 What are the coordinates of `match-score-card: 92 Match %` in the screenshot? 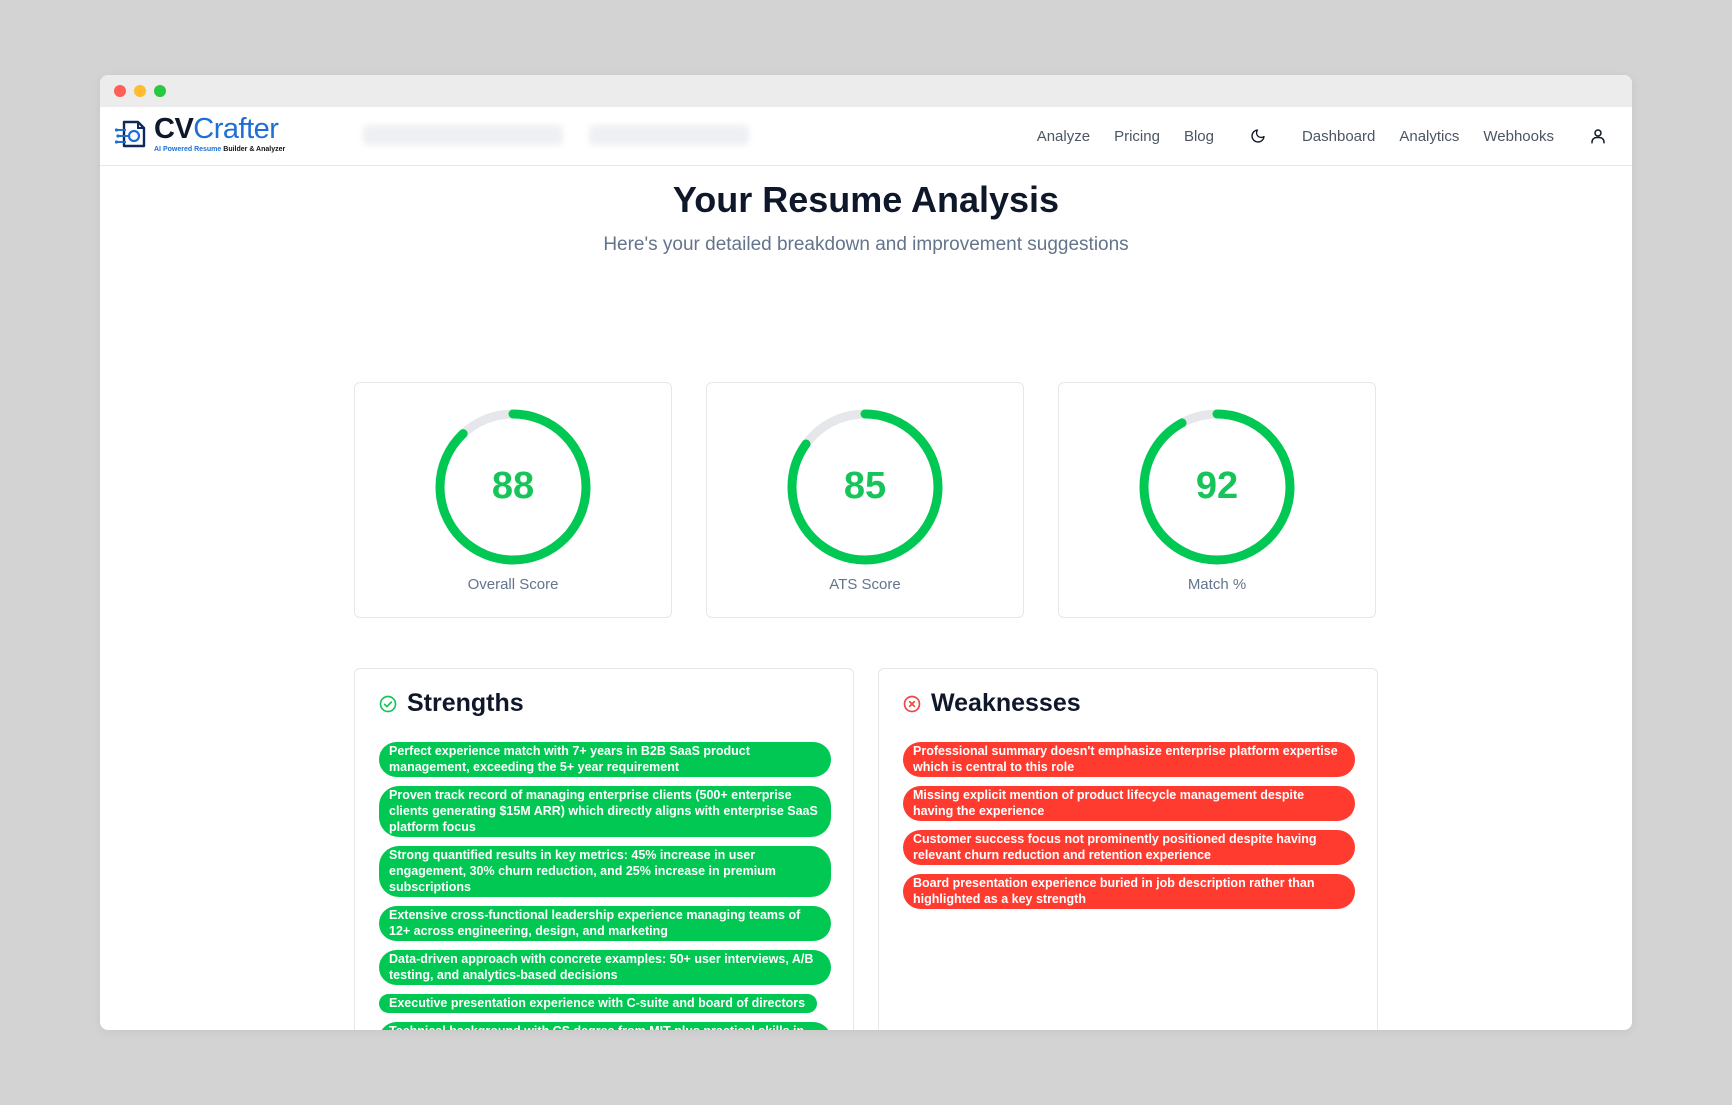 It's located at (1217, 500).